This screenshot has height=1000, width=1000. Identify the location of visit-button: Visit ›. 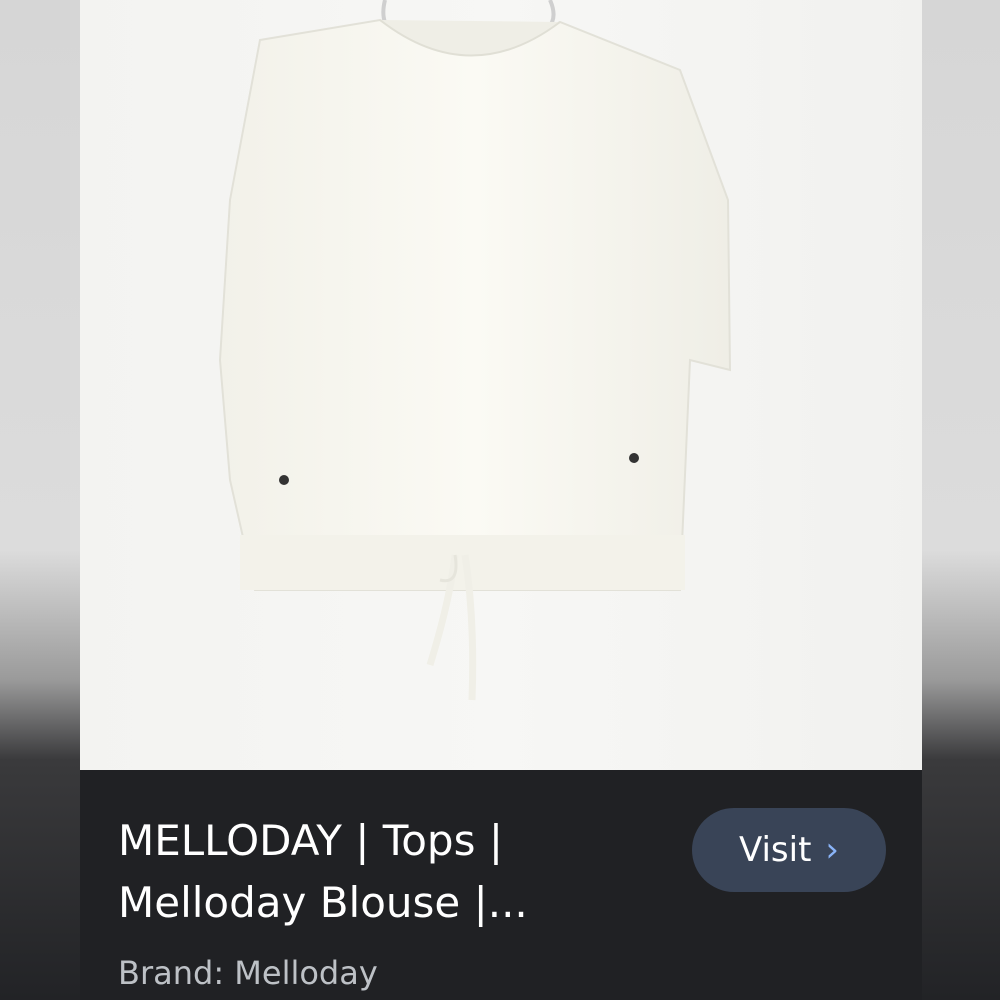
(789, 850).